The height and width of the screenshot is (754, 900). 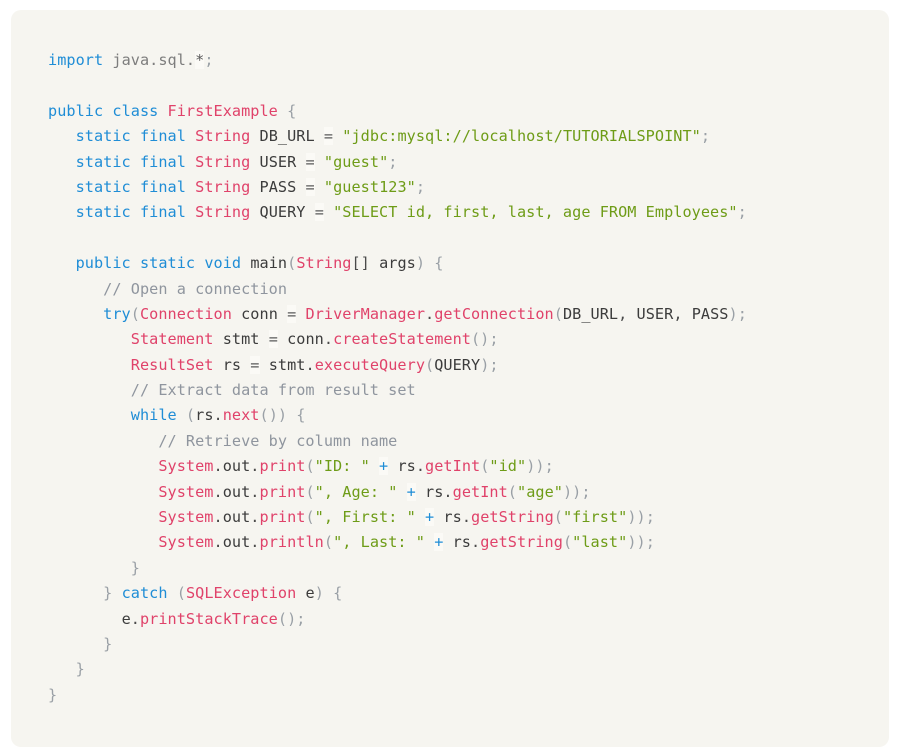 I want to click on code-token: }, so click(x=53, y=694).